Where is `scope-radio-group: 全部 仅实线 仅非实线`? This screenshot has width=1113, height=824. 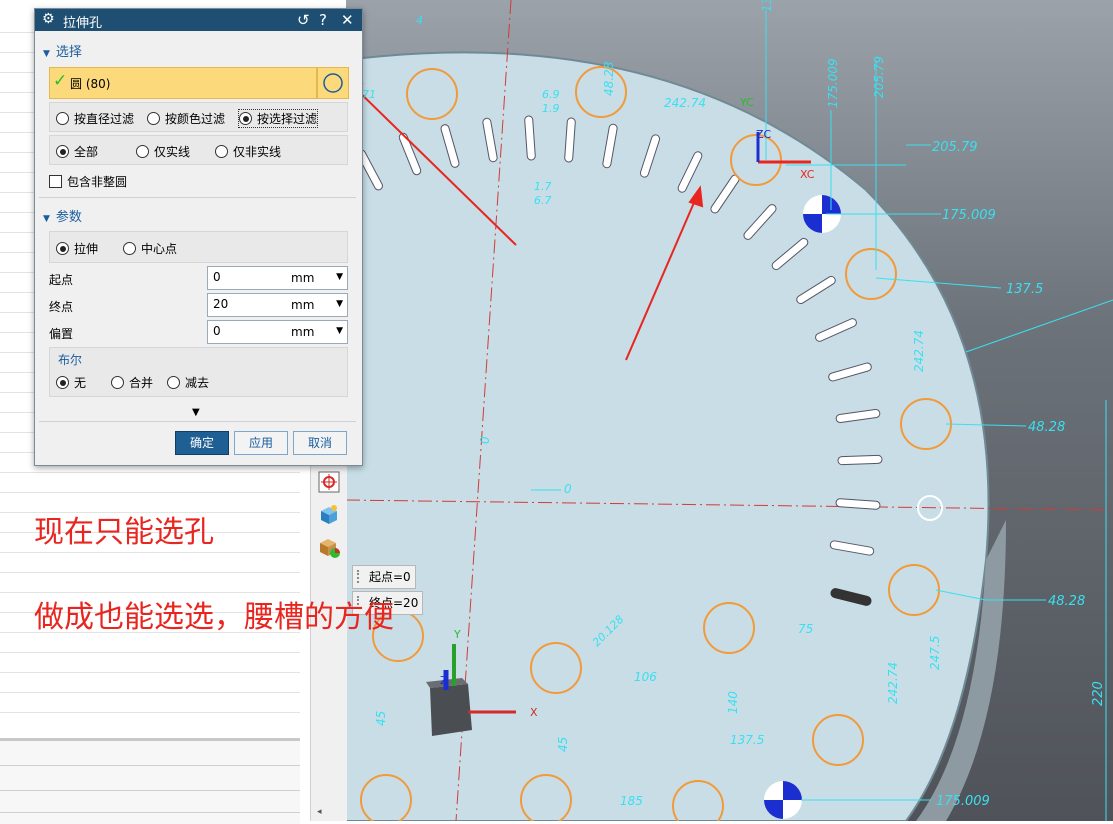
scope-radio-group: 全部 仅实线 仅非实线 is located at coordinates (198, 150).